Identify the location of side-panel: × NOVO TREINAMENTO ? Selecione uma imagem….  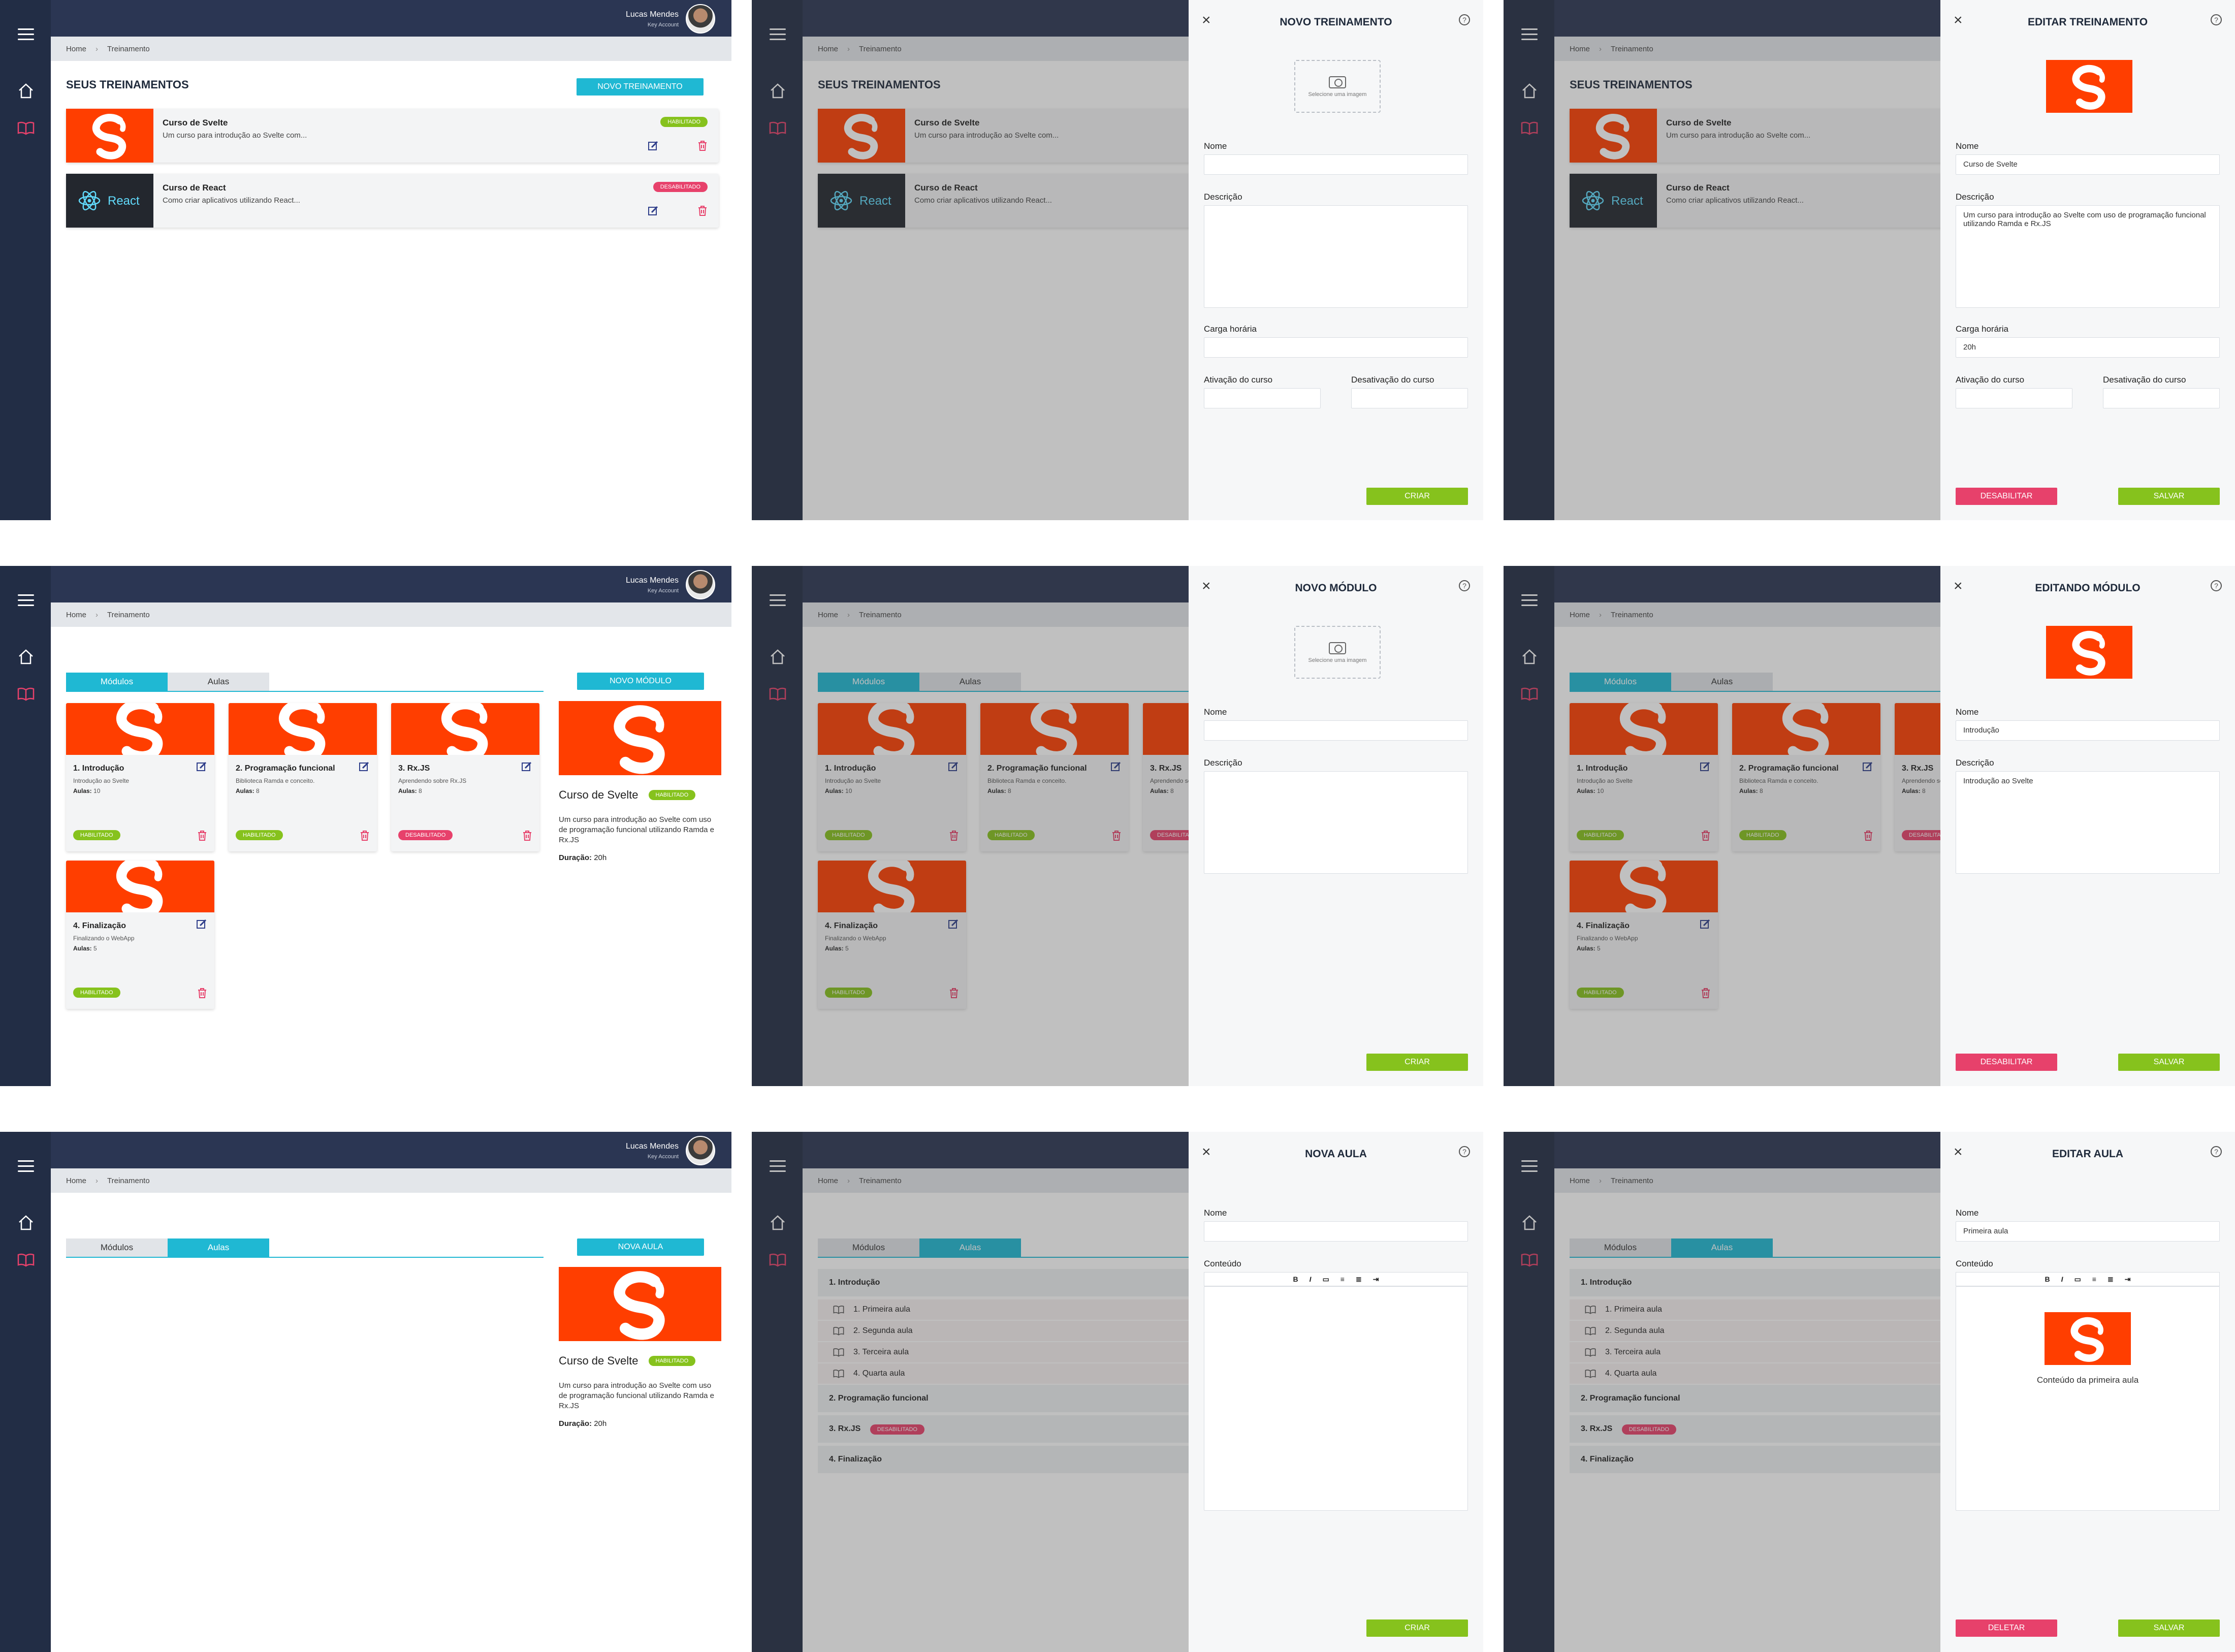
(1336, 260).